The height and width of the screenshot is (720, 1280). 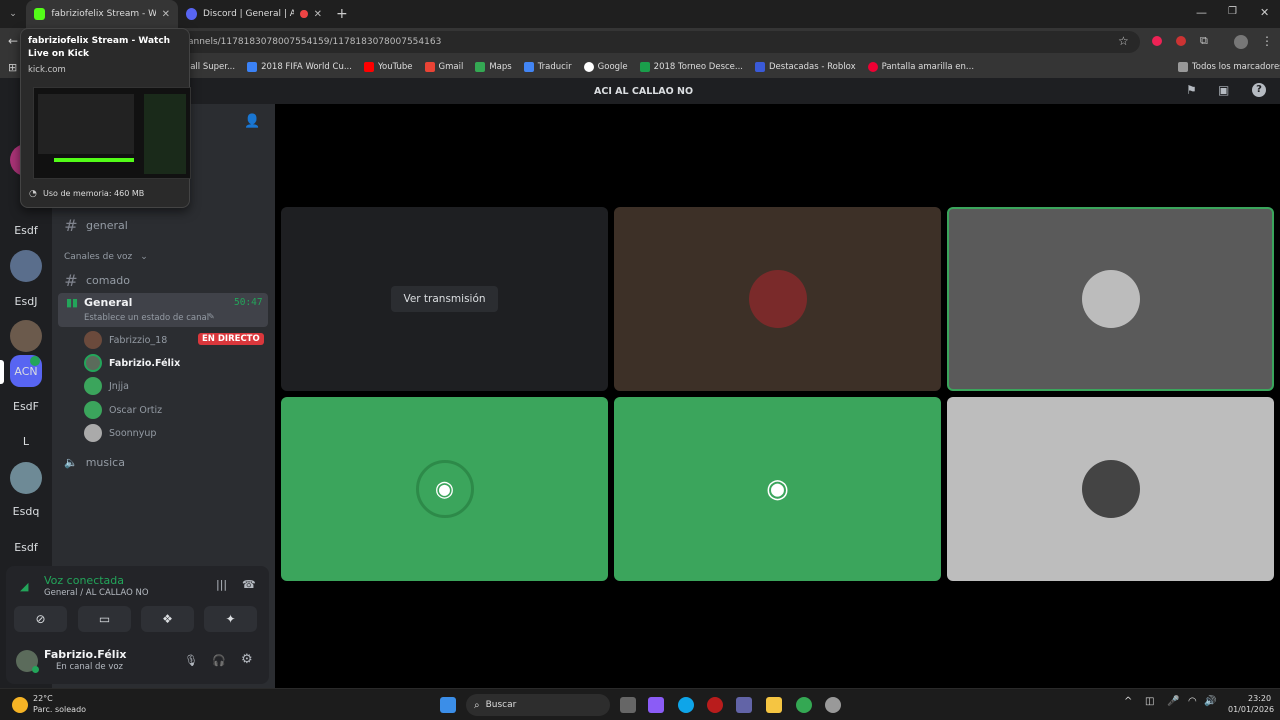 I want to click on new-tab-button: +, so click(x=342, y=14).